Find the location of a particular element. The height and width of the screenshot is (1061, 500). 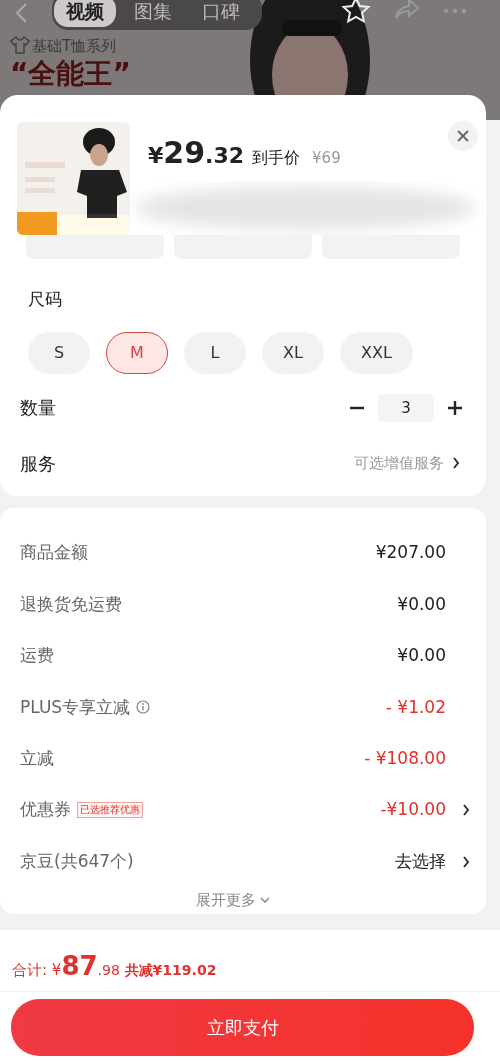

coupon-tag: 已选推荐优惠 is located at coordinates (110, 810).